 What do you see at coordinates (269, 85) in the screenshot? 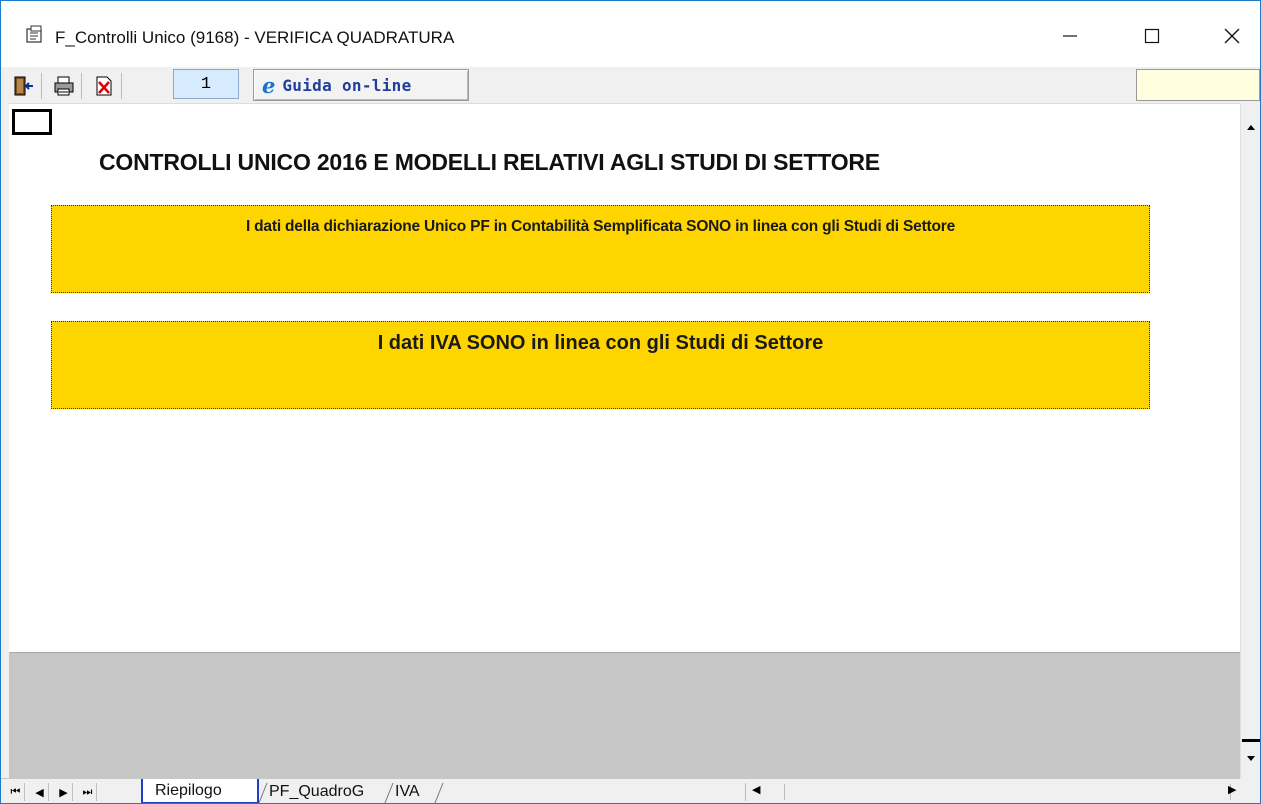
I see `internet-explorer-icon: e` at bounding box center [269, 85].